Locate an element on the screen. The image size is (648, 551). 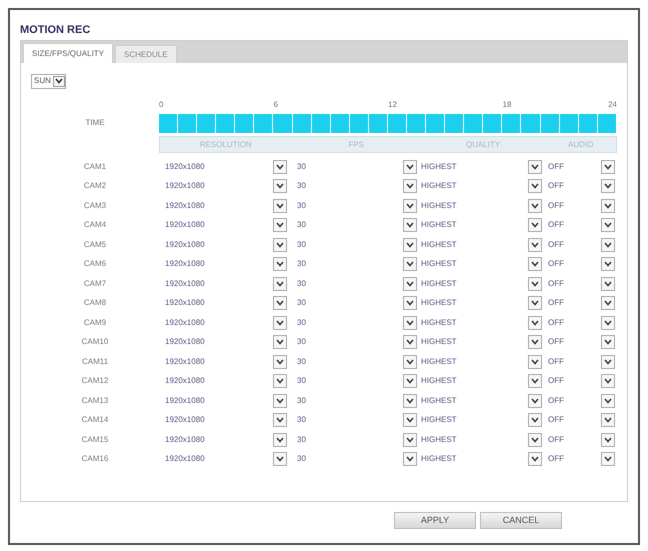
action-button: APPLY is located at coordinates (435, 520).